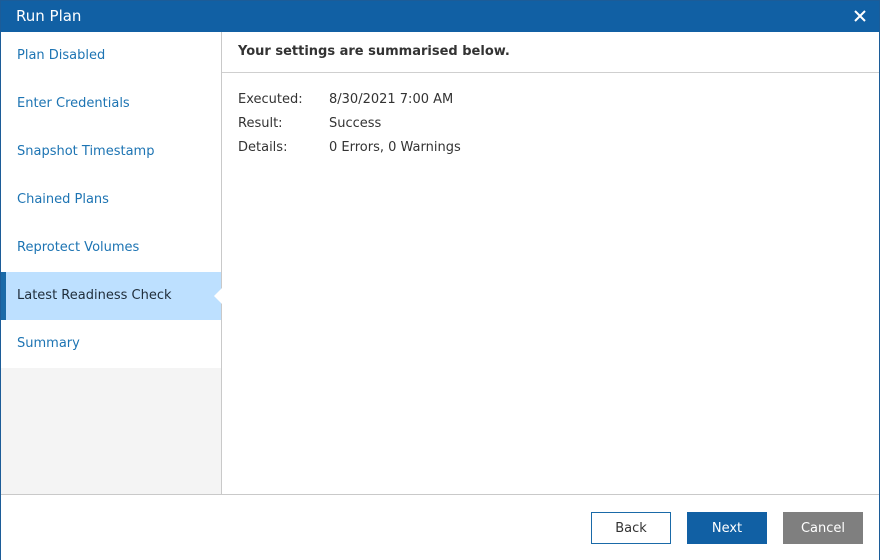 Image resolution: width=880 pixels, height=560 pixels. I want to click on summary-row-details: Details: 0 Errors, 0 Warnings, so click(558, 151).